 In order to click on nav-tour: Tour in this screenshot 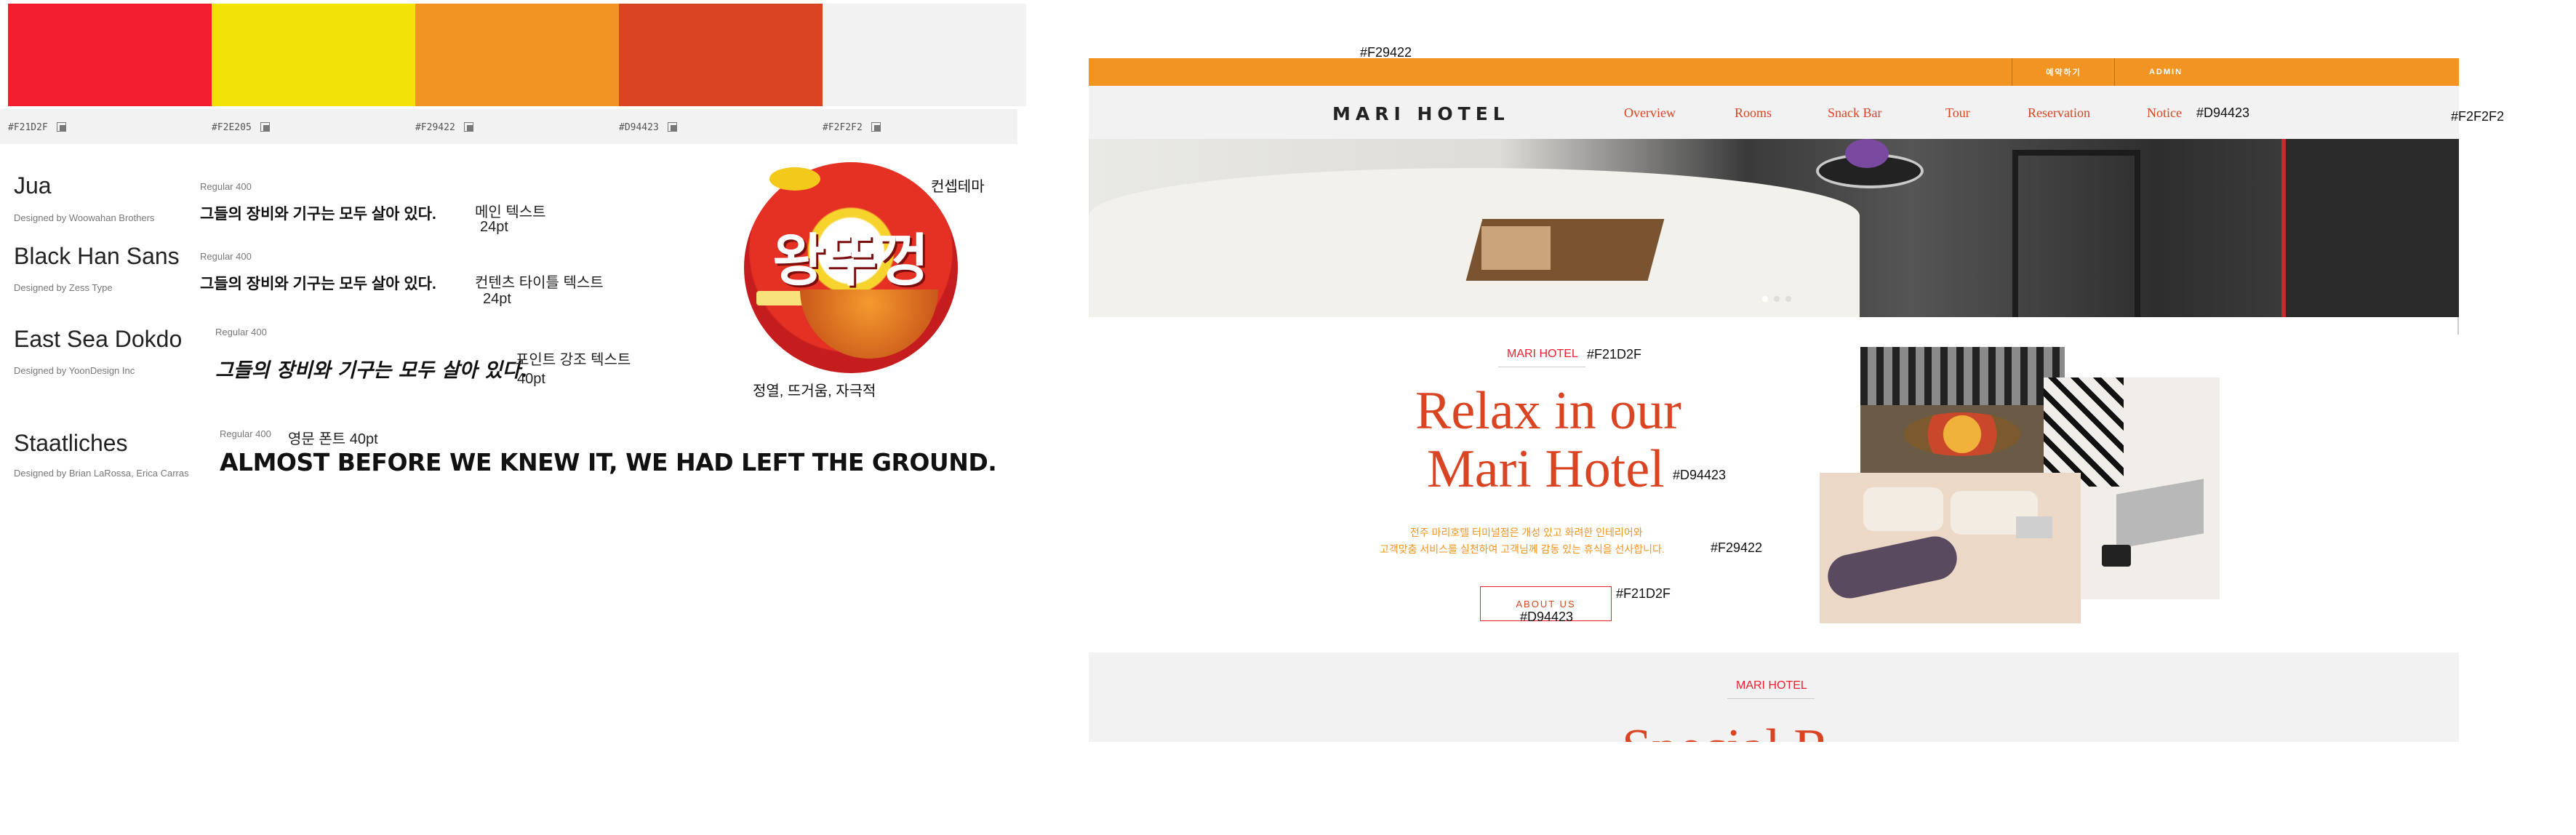, I will do `click(1957, 113)`.